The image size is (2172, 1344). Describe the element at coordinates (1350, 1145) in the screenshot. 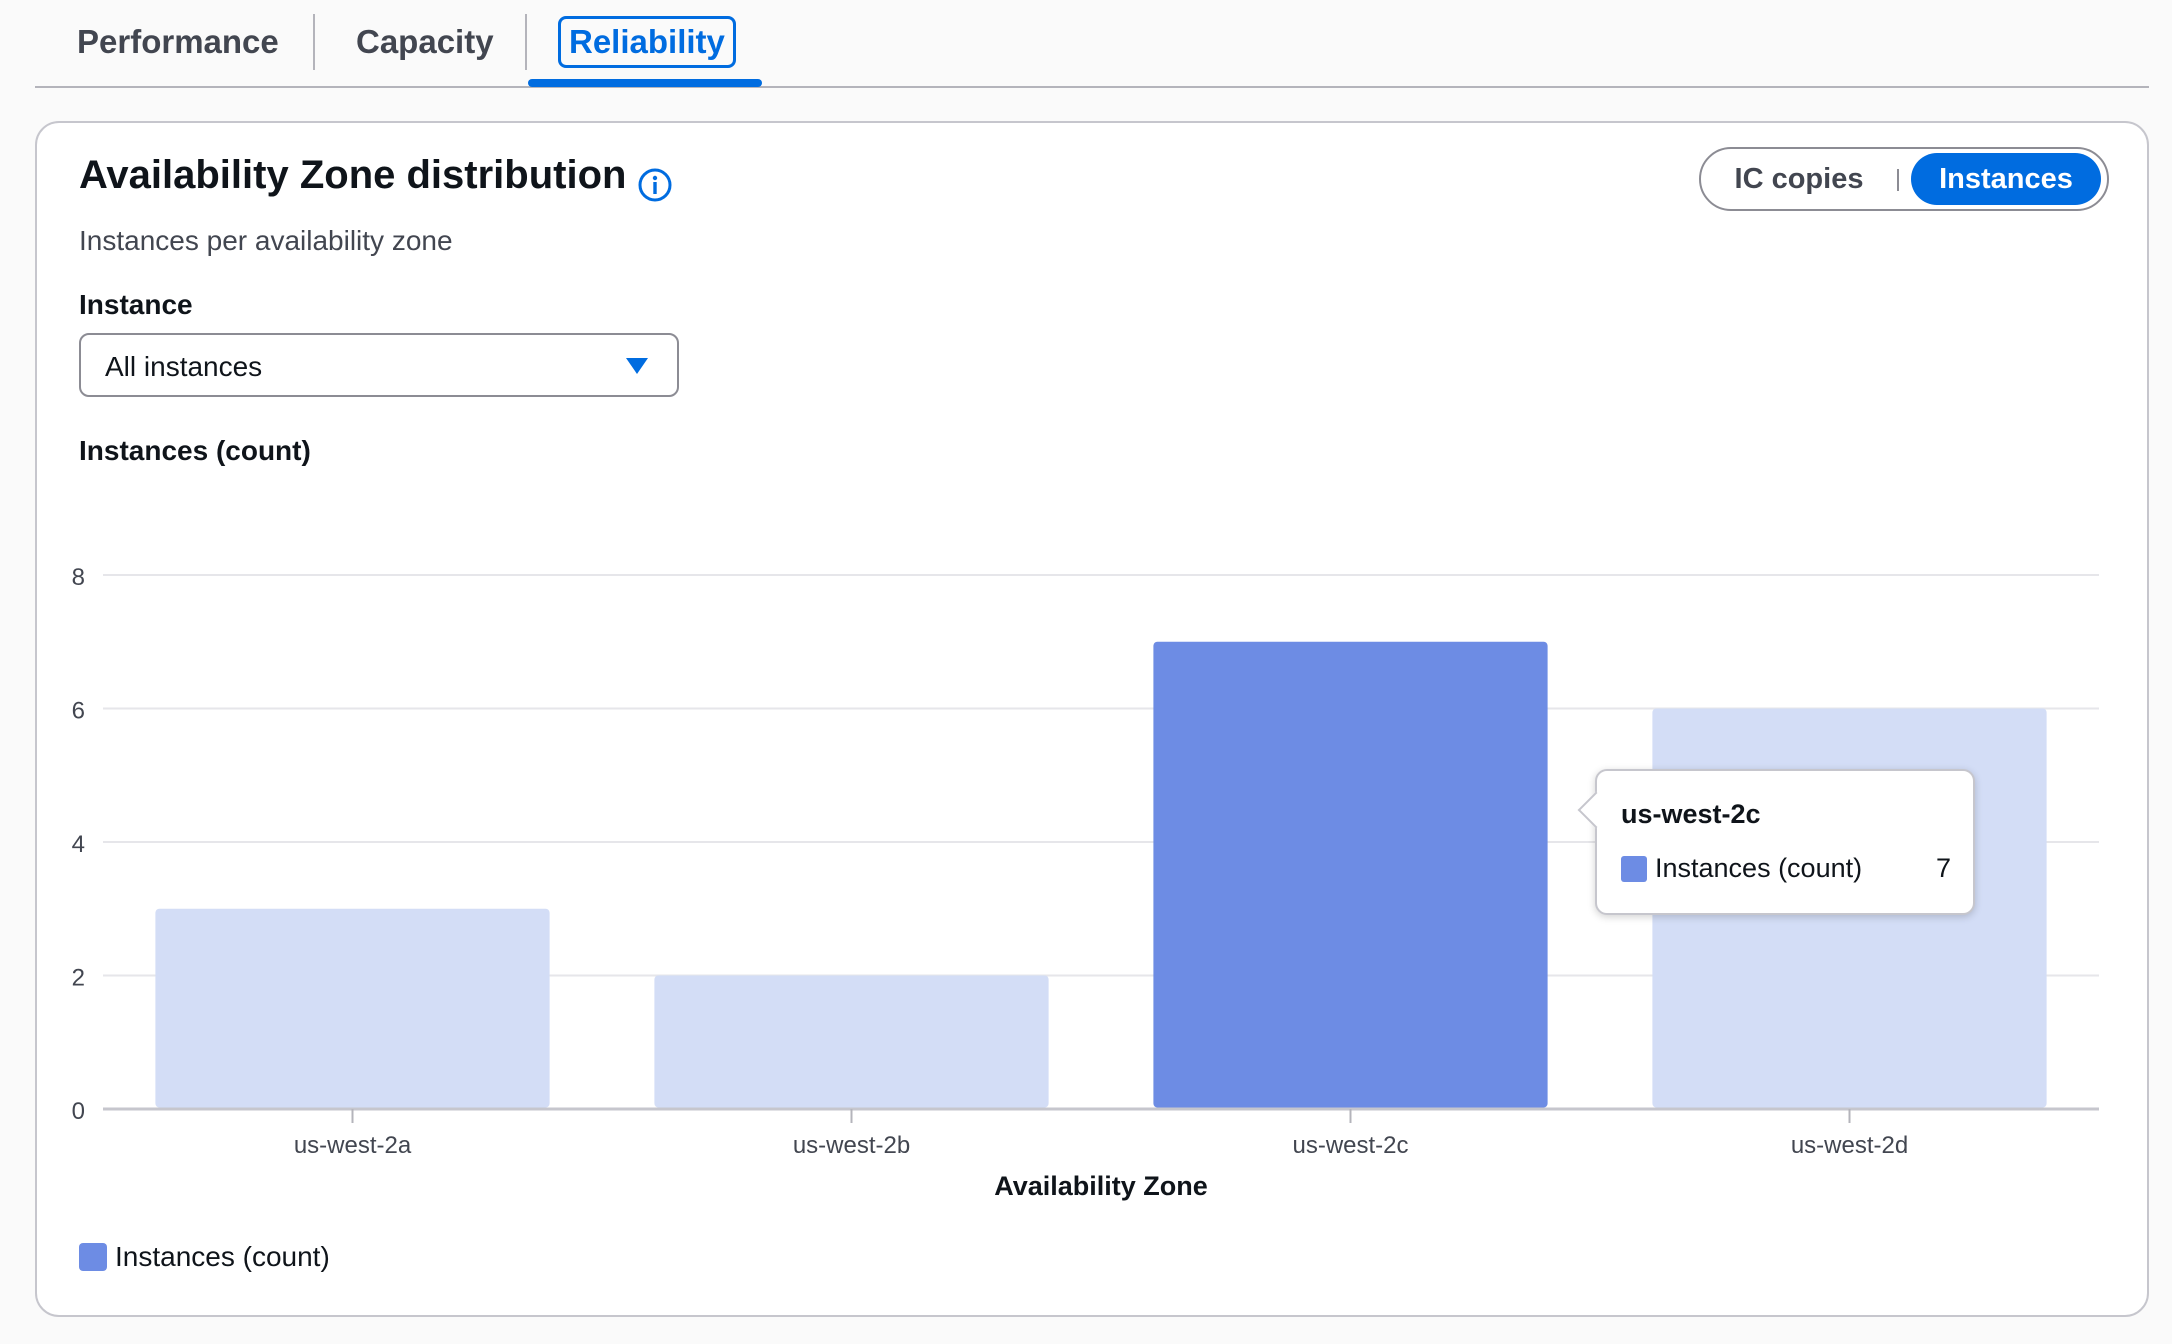

I see `x-tick-label: us-west-2c` at that location.